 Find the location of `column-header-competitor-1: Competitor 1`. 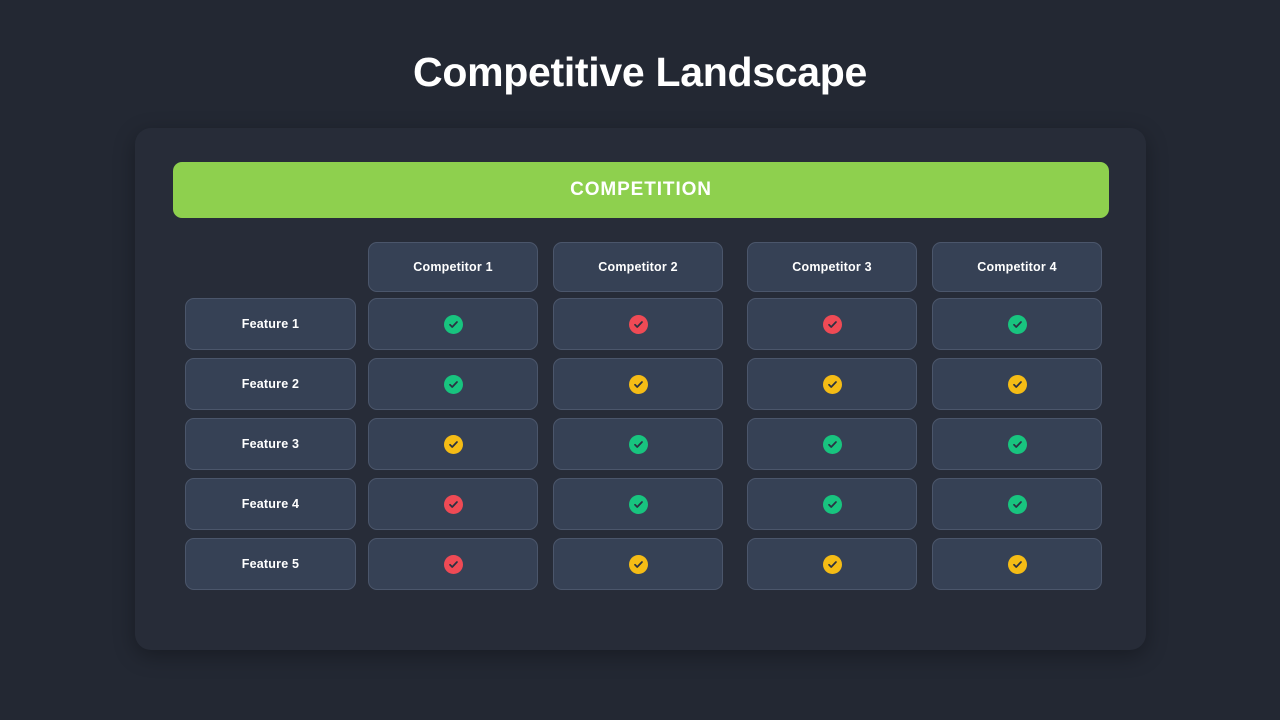

column-header-competitor-1: Competitor 1 is located at coordinates (453, 267).